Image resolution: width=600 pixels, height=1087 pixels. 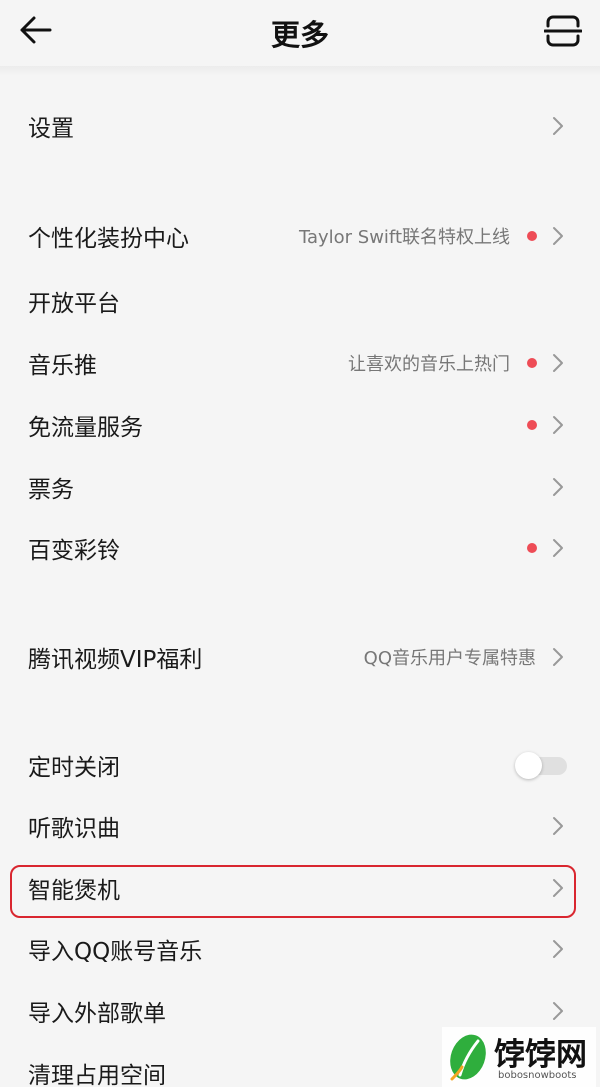 What do you see at coordinates (74, 304) in the screenshot?
I see `menu-item-label: 开放平台` at bounding box center [74, 304].